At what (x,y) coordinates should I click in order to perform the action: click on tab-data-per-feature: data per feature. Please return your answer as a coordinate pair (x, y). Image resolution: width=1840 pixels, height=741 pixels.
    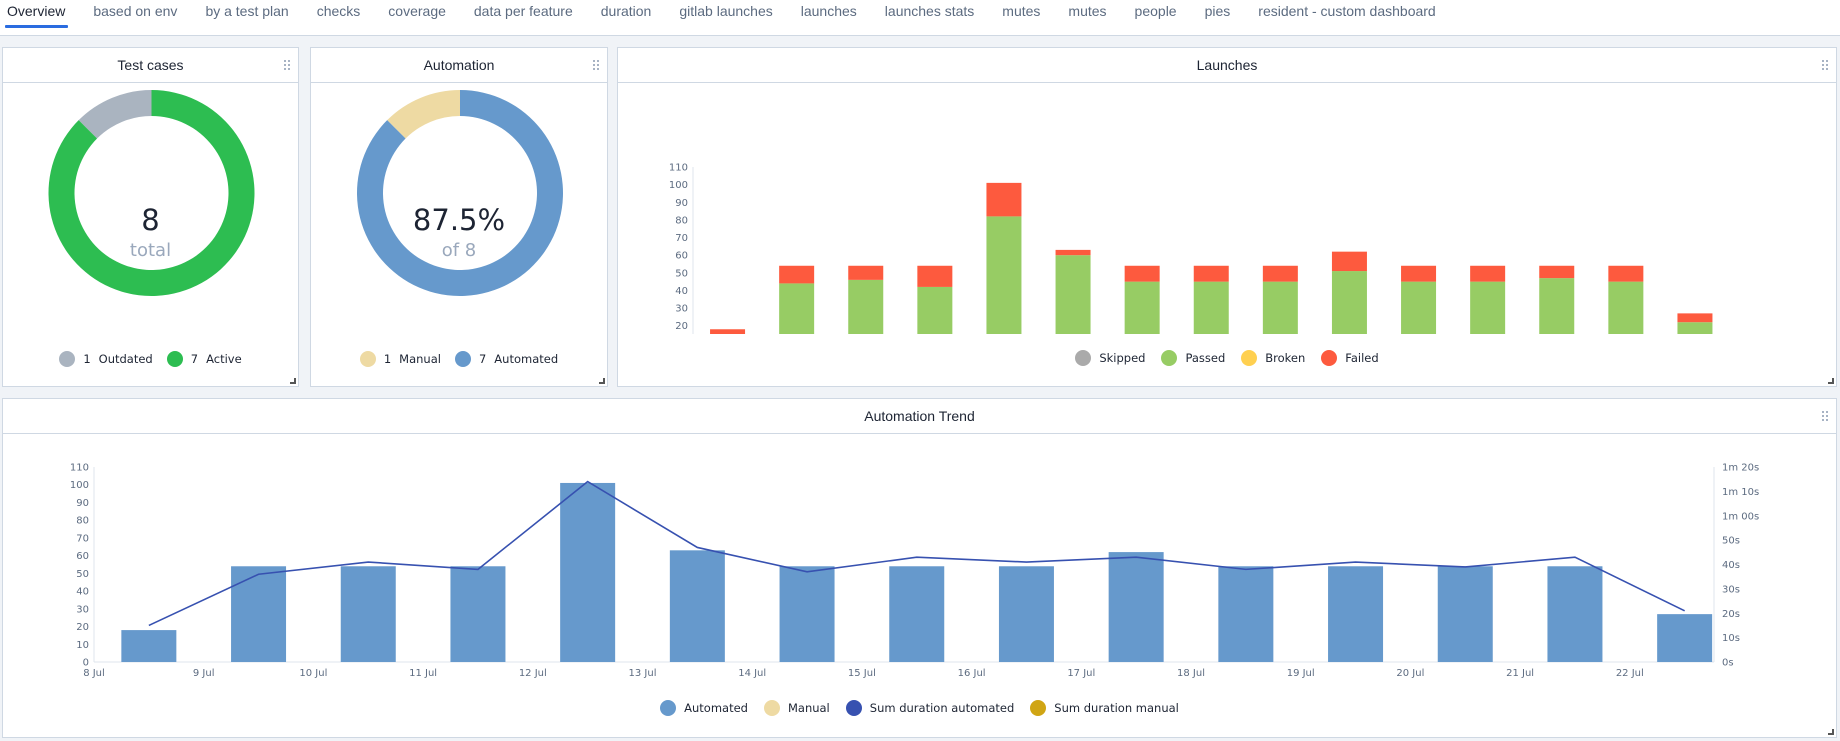
    Looking at the image, I should click on (523, 15).